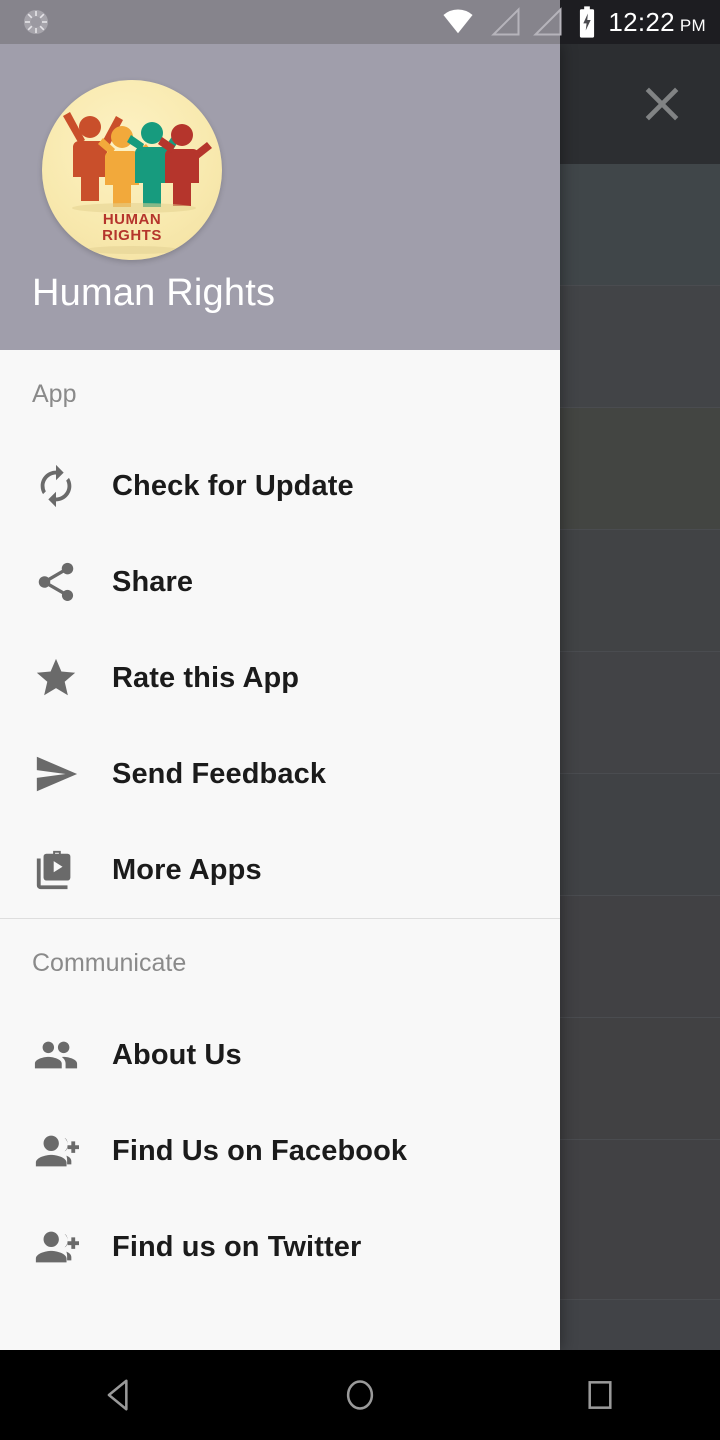  I want to click on menu-item-label: About Us, so click(177, 1054).